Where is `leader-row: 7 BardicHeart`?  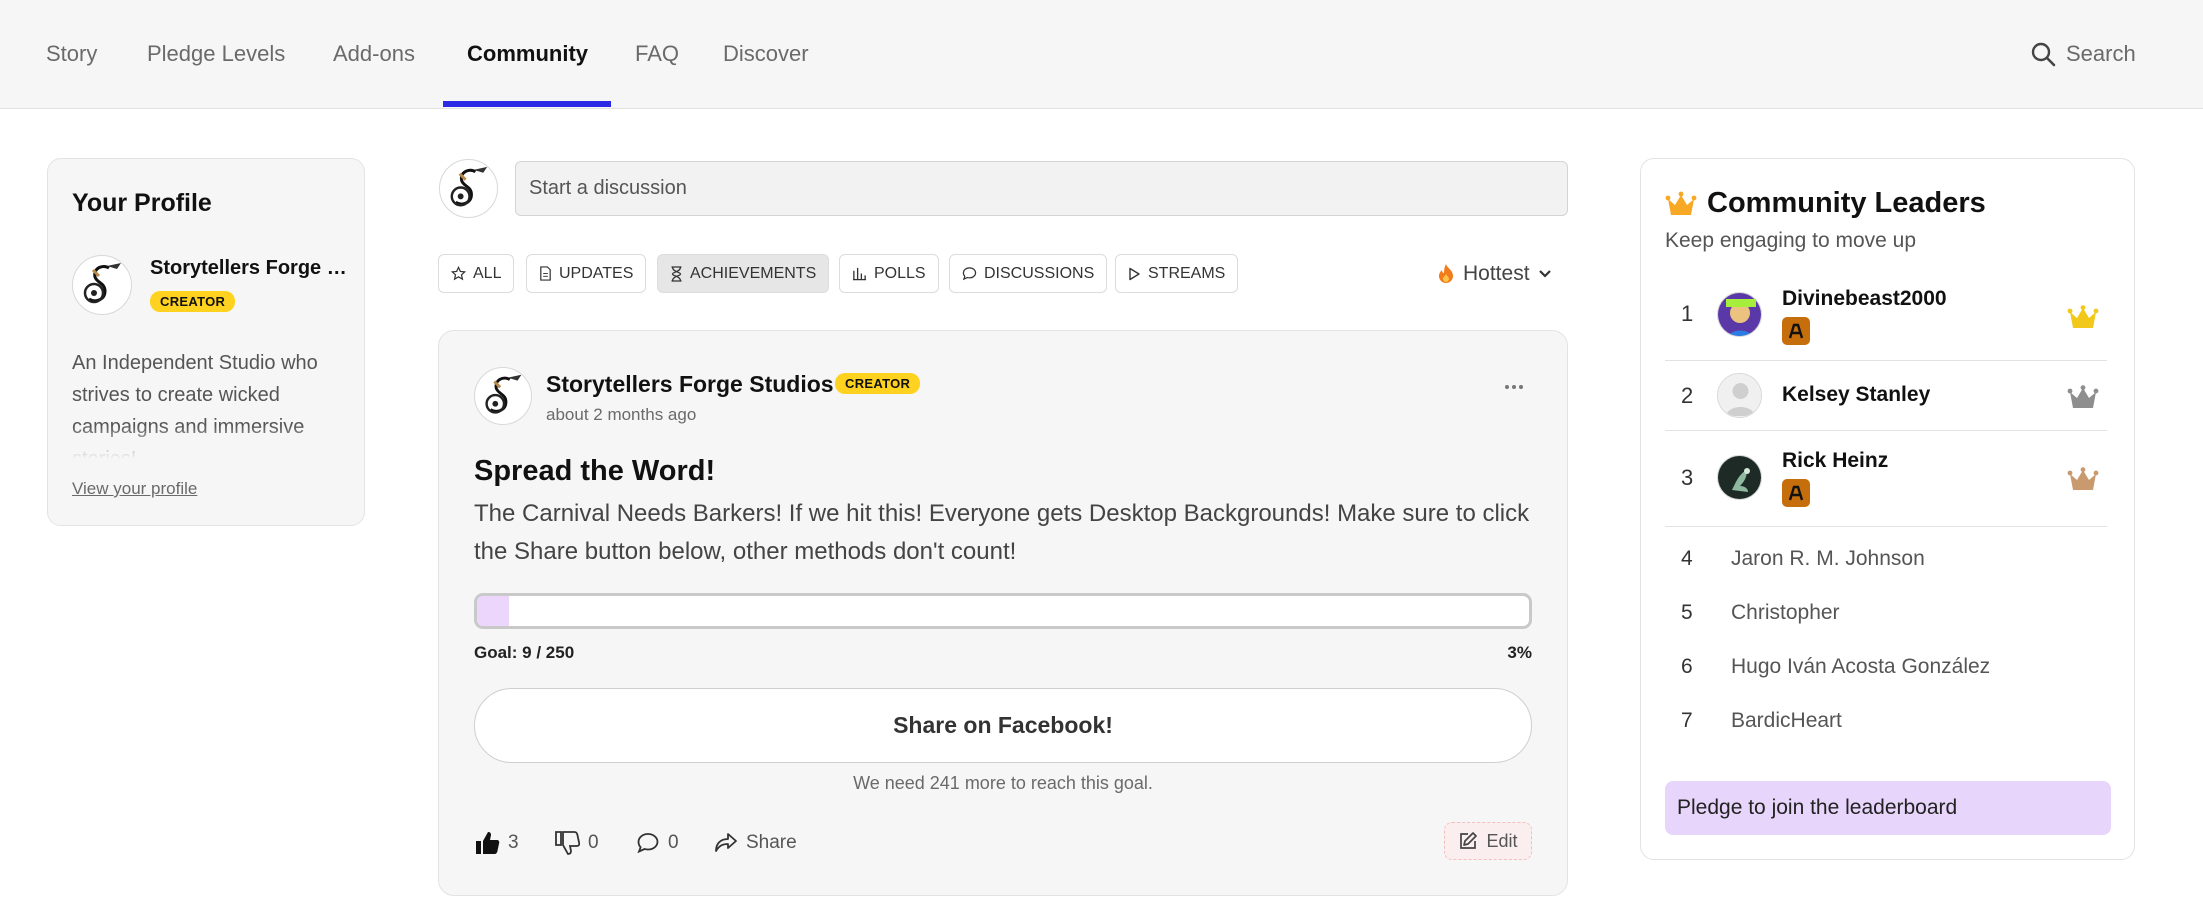
leader-row: 7 BardicHeart is located at coordinates (1886, 723).